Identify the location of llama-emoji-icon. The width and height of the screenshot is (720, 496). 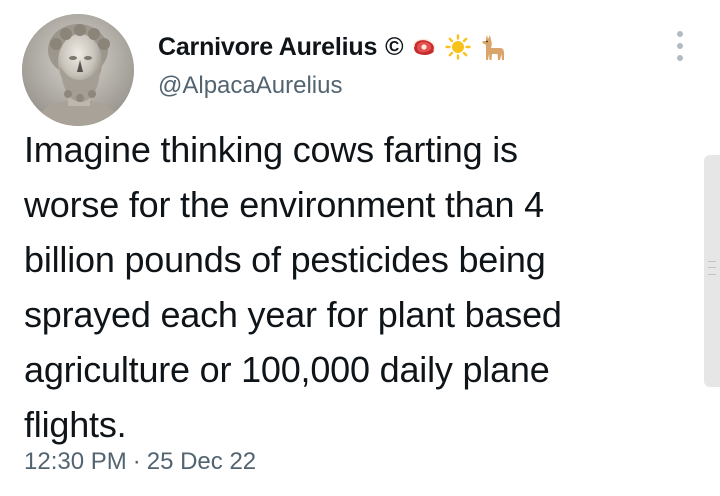
(493, 47).